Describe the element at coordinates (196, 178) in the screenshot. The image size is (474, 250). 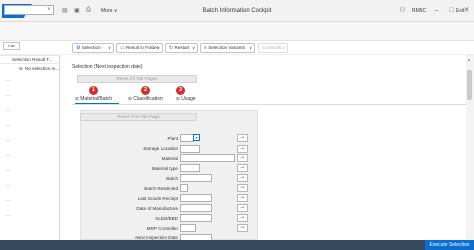
I see `batch-input` at that location.